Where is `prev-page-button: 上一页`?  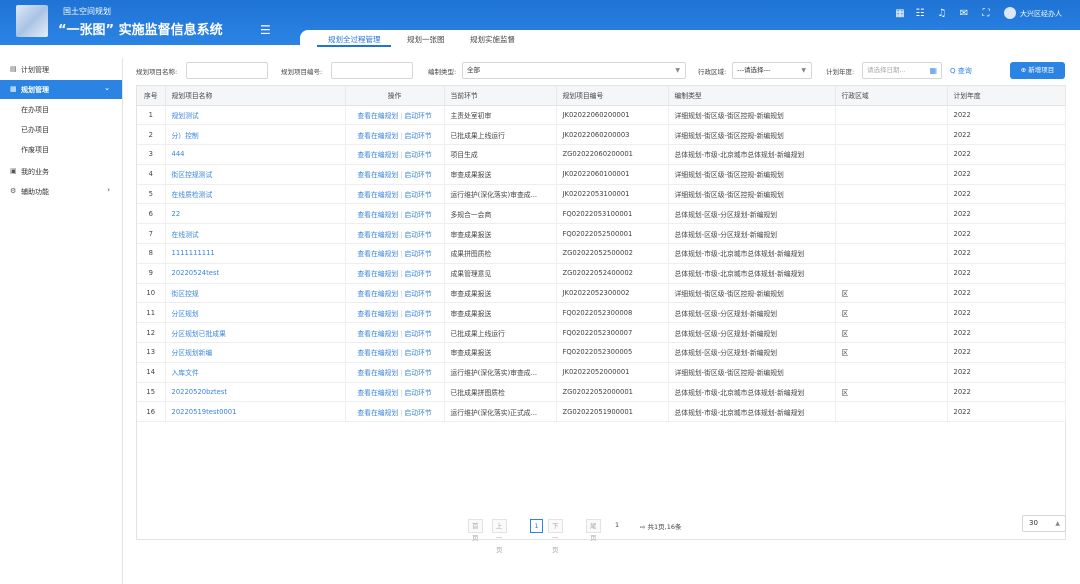
prev-page-button: 上一页 is located at coordinates (499, 536).